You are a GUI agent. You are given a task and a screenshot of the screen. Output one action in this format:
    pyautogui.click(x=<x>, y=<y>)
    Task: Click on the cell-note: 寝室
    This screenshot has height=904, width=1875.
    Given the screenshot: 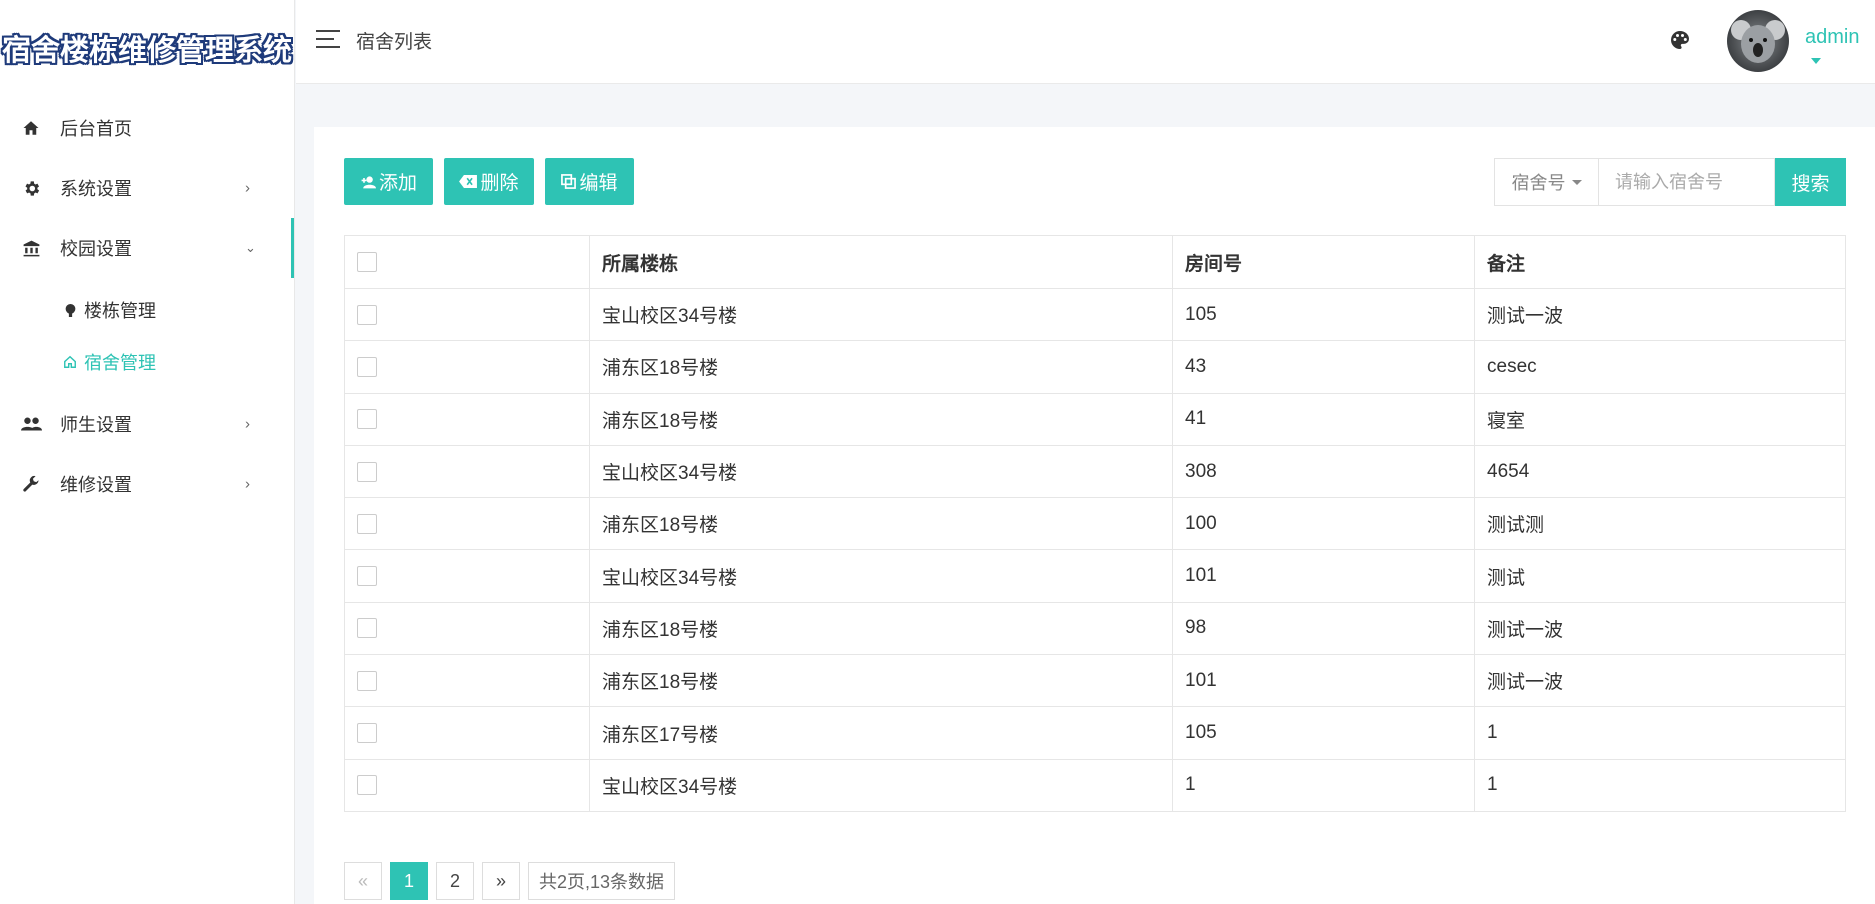 What is the action you would take?
    pyautogui.click(x=1660, y=419)
    